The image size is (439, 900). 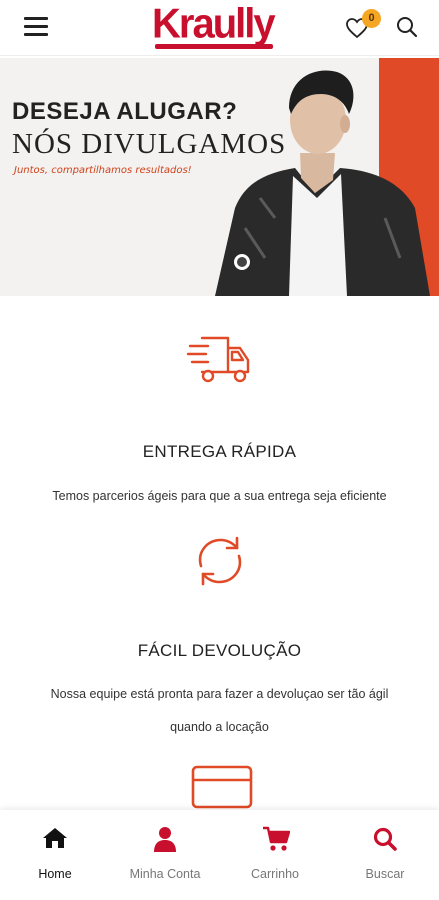 I want to click on user-icon, so click(x=165, y=839).